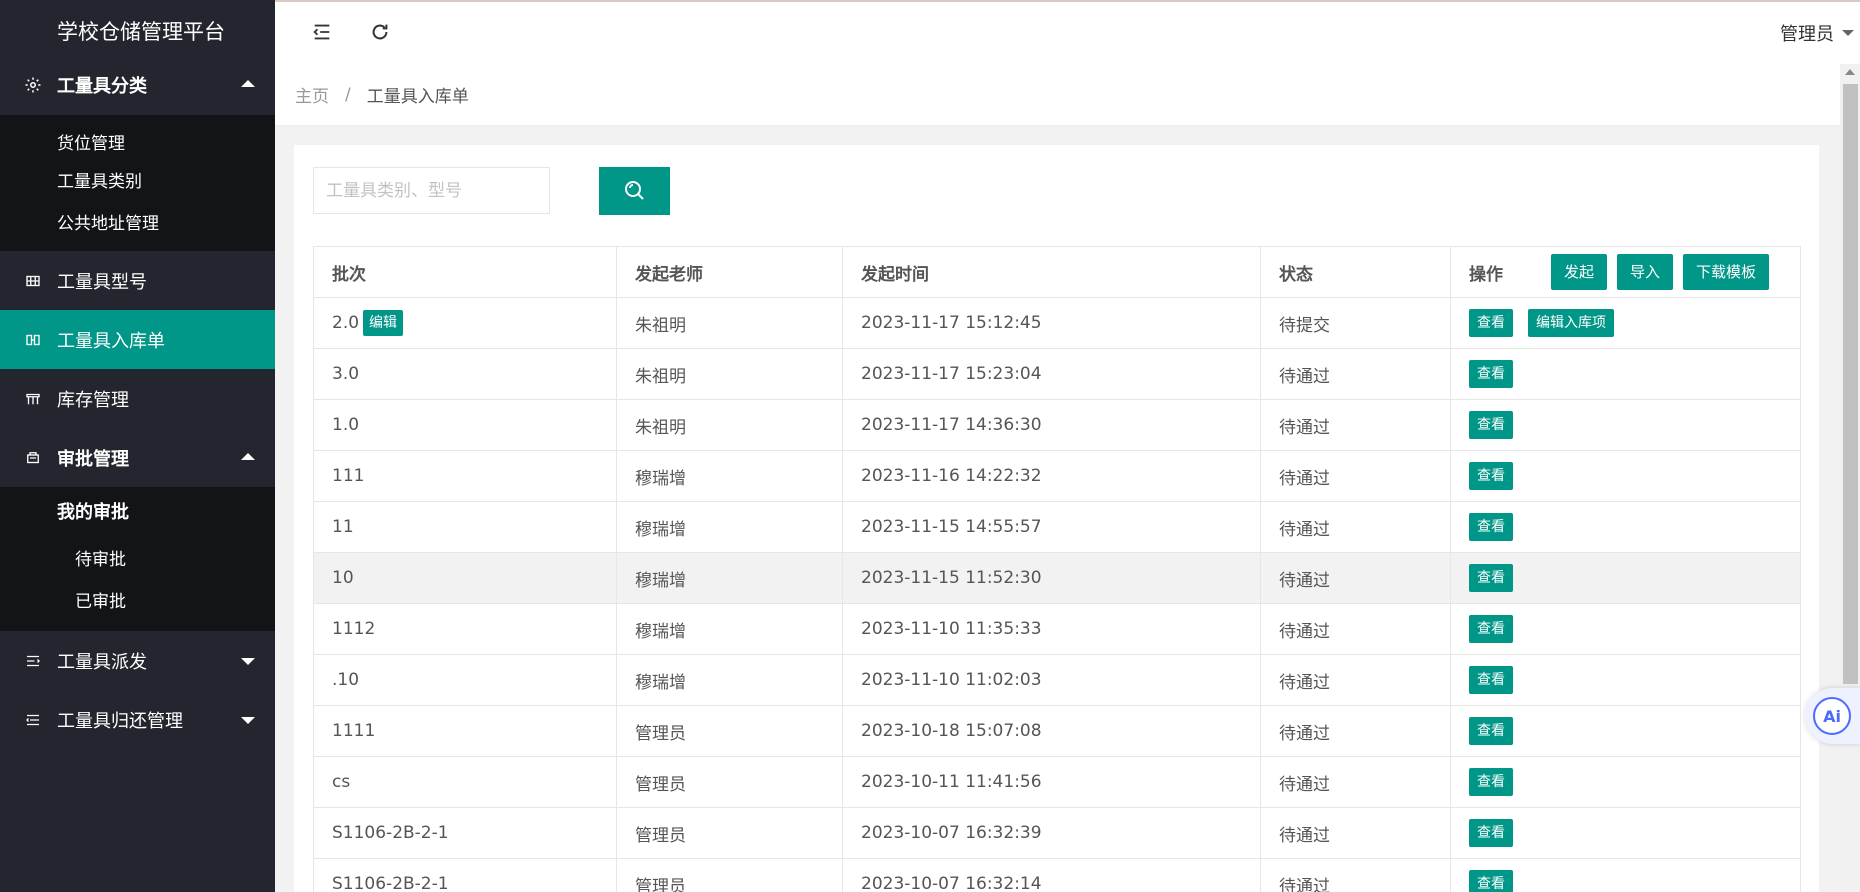  I want to click on sidebar-item-label: 我的审批, so click(93, 512).